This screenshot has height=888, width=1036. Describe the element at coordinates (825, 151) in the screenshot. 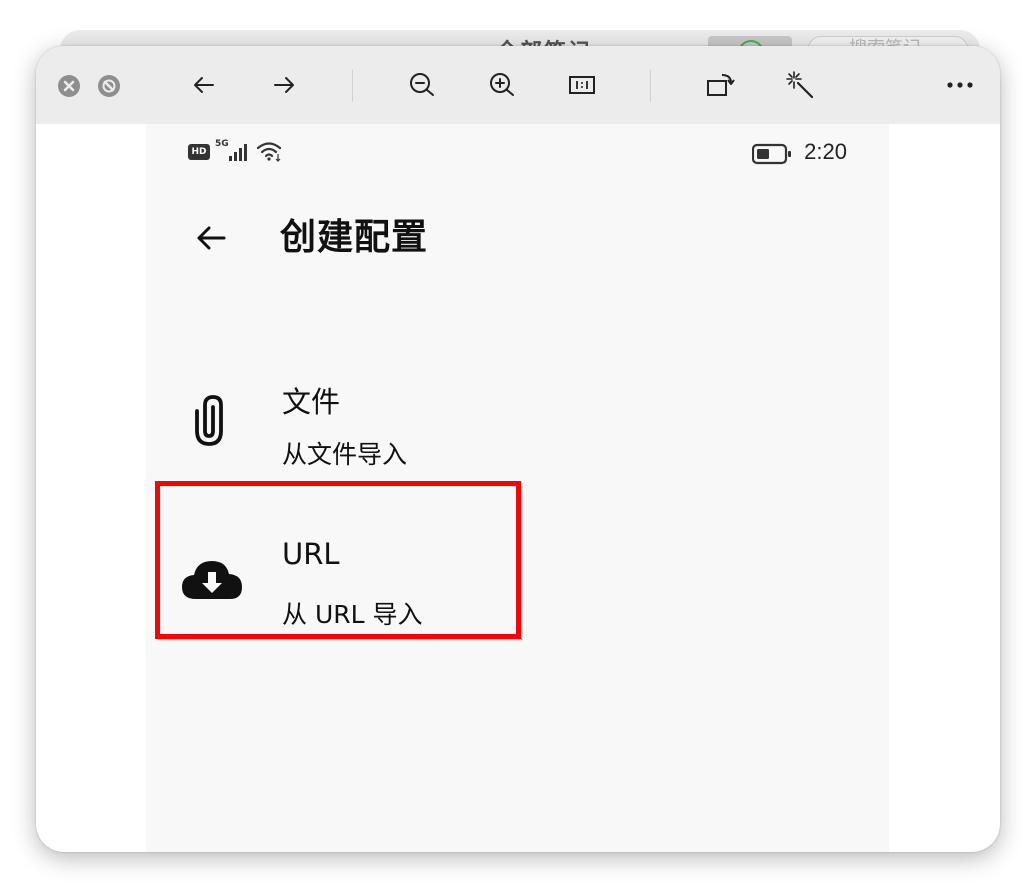

I see `status-time: 2:20` at that location.